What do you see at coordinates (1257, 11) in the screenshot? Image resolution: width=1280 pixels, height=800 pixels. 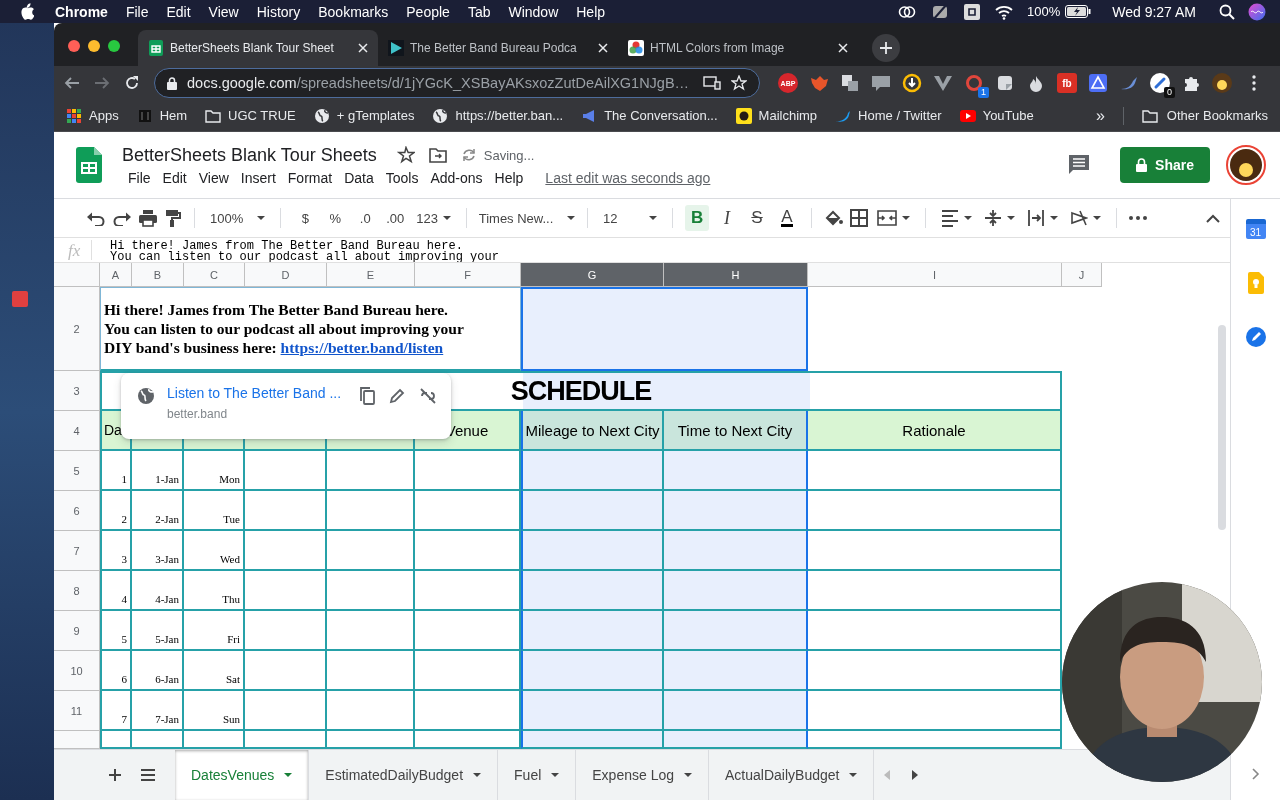 I see `siri-icon` at bounding box center [1257, 11].